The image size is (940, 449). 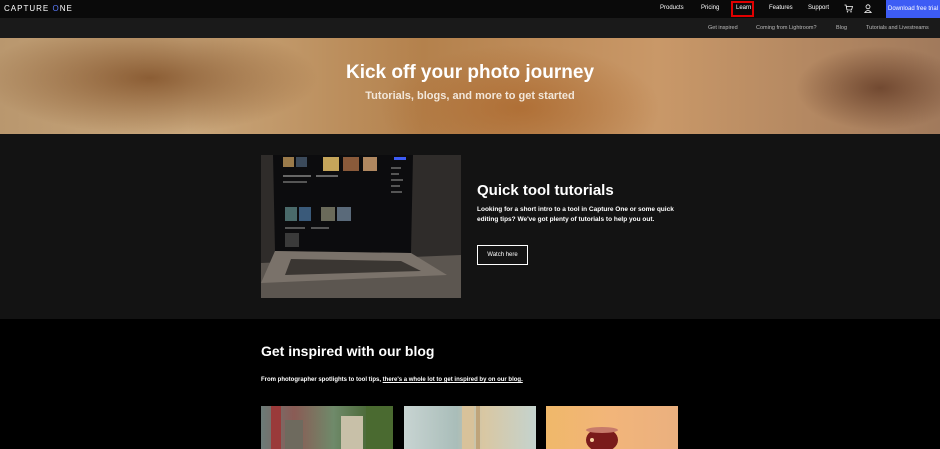 What do you see at coordinates (710, 8) in the screenshot?
I see `nav-pricing: Pricing` at bounding box center [710, 8].